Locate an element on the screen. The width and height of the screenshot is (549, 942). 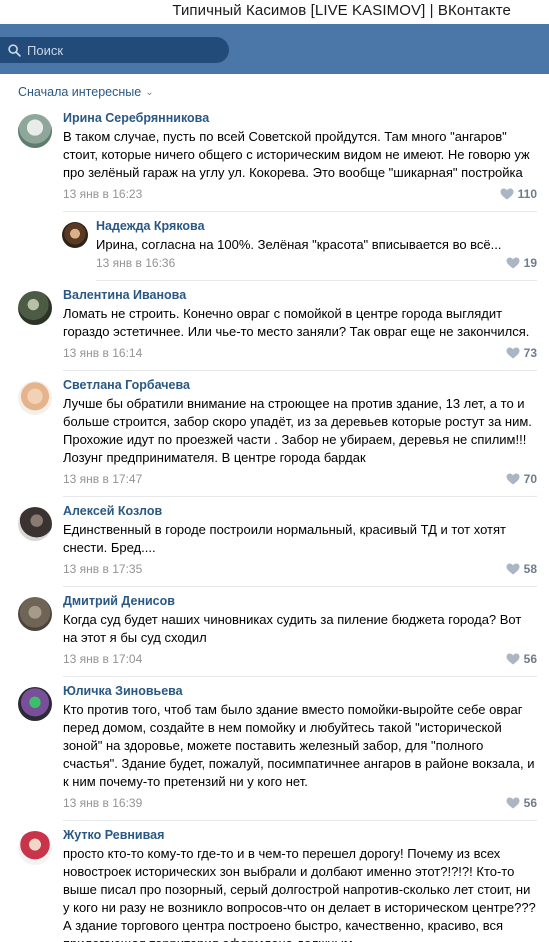
comment-date: 13 янв в 16:39 is located at coordinates (102, 803).